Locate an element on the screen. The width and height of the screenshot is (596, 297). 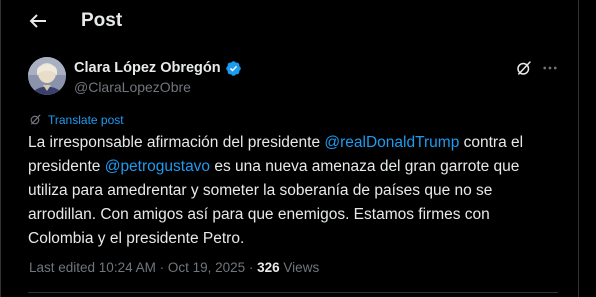
page-header: Post is located at coordinates (289, 21).